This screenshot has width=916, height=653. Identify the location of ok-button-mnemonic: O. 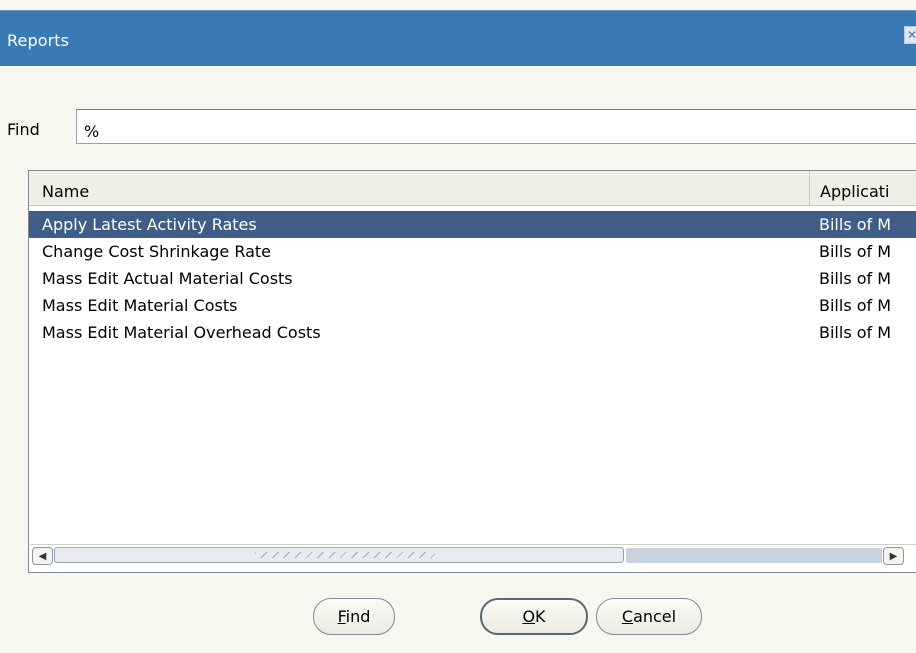
(529, 616).